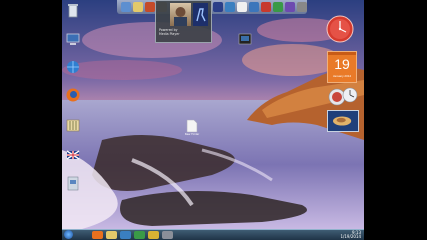 The image size is (427, 240). What do you see at coordinates (242, 7) in the screenshot?
I see `media-icon` at bounding box center [242, 7].